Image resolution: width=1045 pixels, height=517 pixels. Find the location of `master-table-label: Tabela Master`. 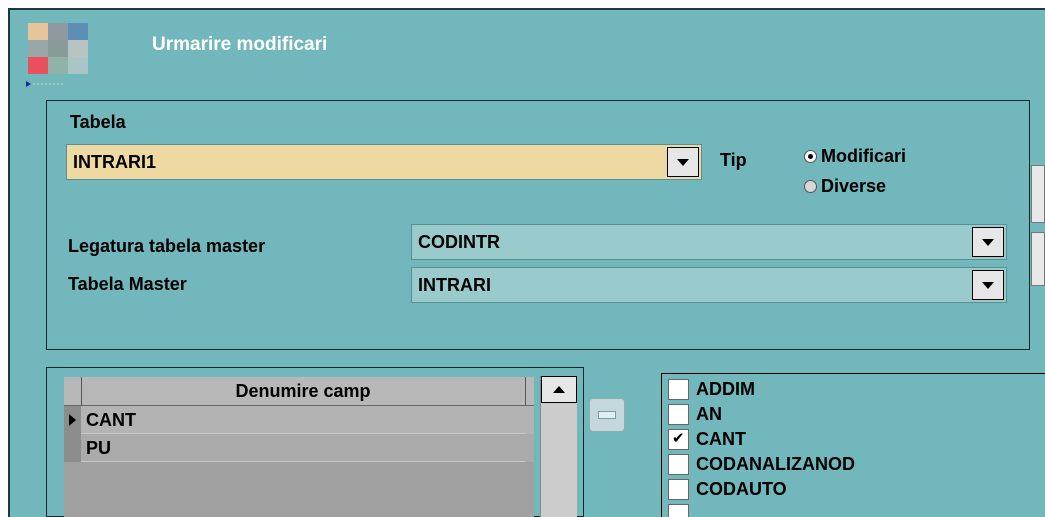

master-table-label: Tabela Master is located at coordinates (127, 284).